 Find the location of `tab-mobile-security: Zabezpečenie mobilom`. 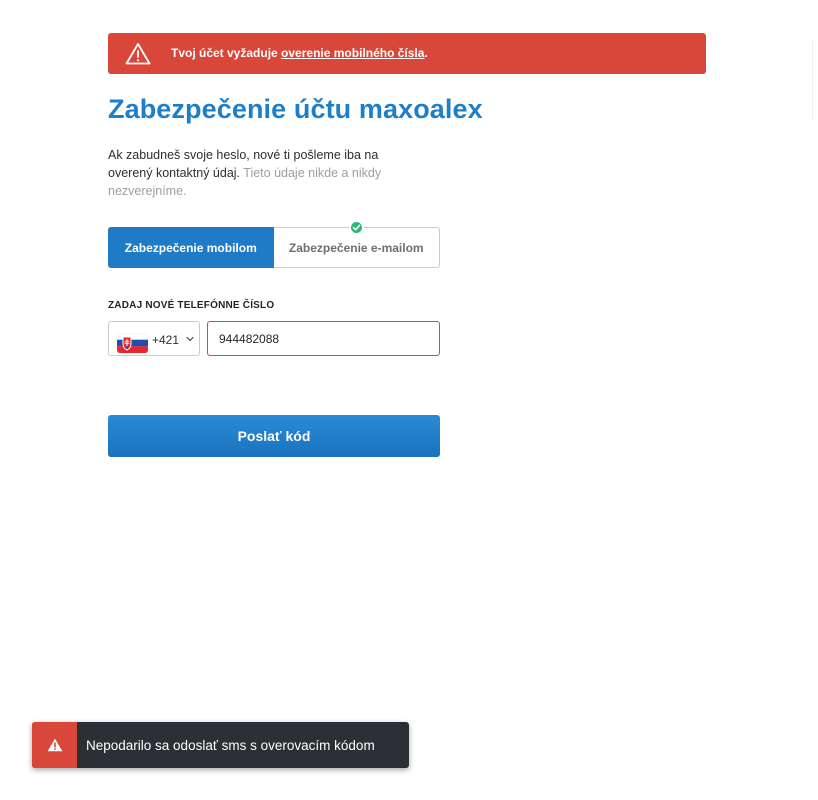

tab-mobile-security: Zabezpečenie mobilom is located at coordinates (191, 247).